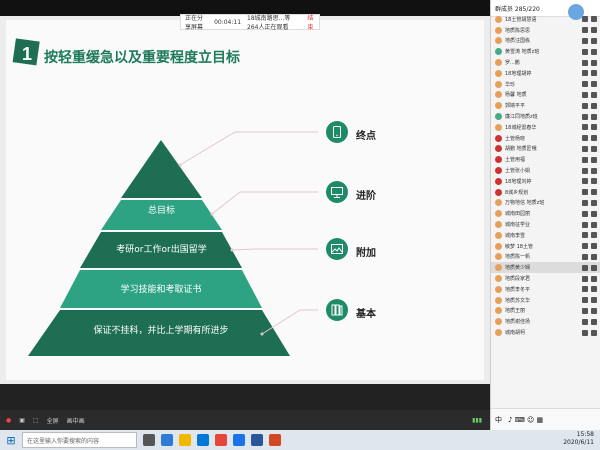 The height and width of the screenshot is (450, 600). Describe the element at coordinates (545, 246) in the screenshot. I see `member-item: 敏梦 18土管` at that location.